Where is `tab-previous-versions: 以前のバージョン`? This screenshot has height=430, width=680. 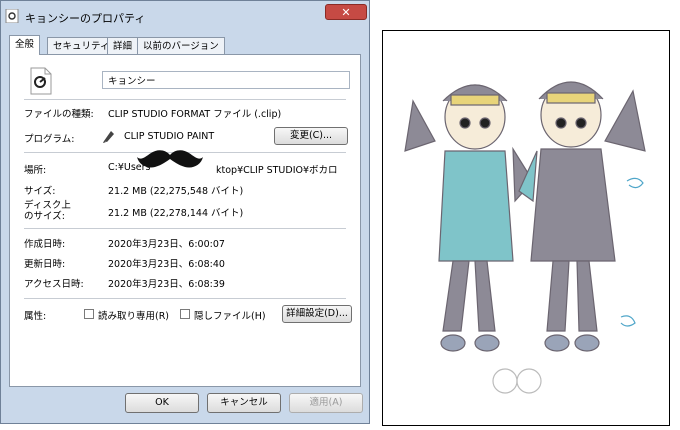 tab-previous-versions: 以前のバージョン is located at coordinates (181, 46).